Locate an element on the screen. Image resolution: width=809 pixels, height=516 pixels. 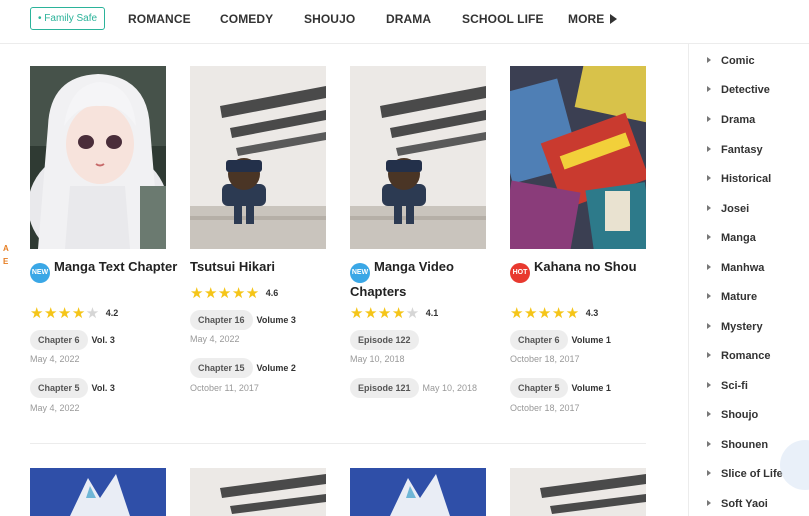
nav-drama: DRAMA is located at coordinates (408, 19).